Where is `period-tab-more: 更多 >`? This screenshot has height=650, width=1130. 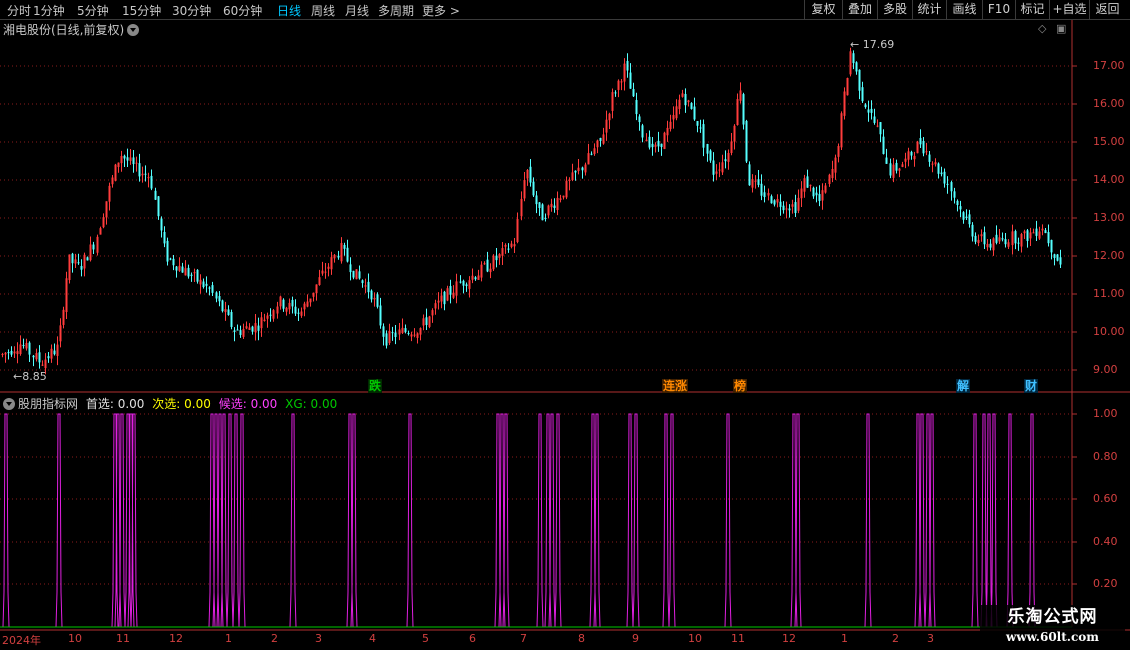
period-tab-more: 更多 > is located at coordinates (441, 10).